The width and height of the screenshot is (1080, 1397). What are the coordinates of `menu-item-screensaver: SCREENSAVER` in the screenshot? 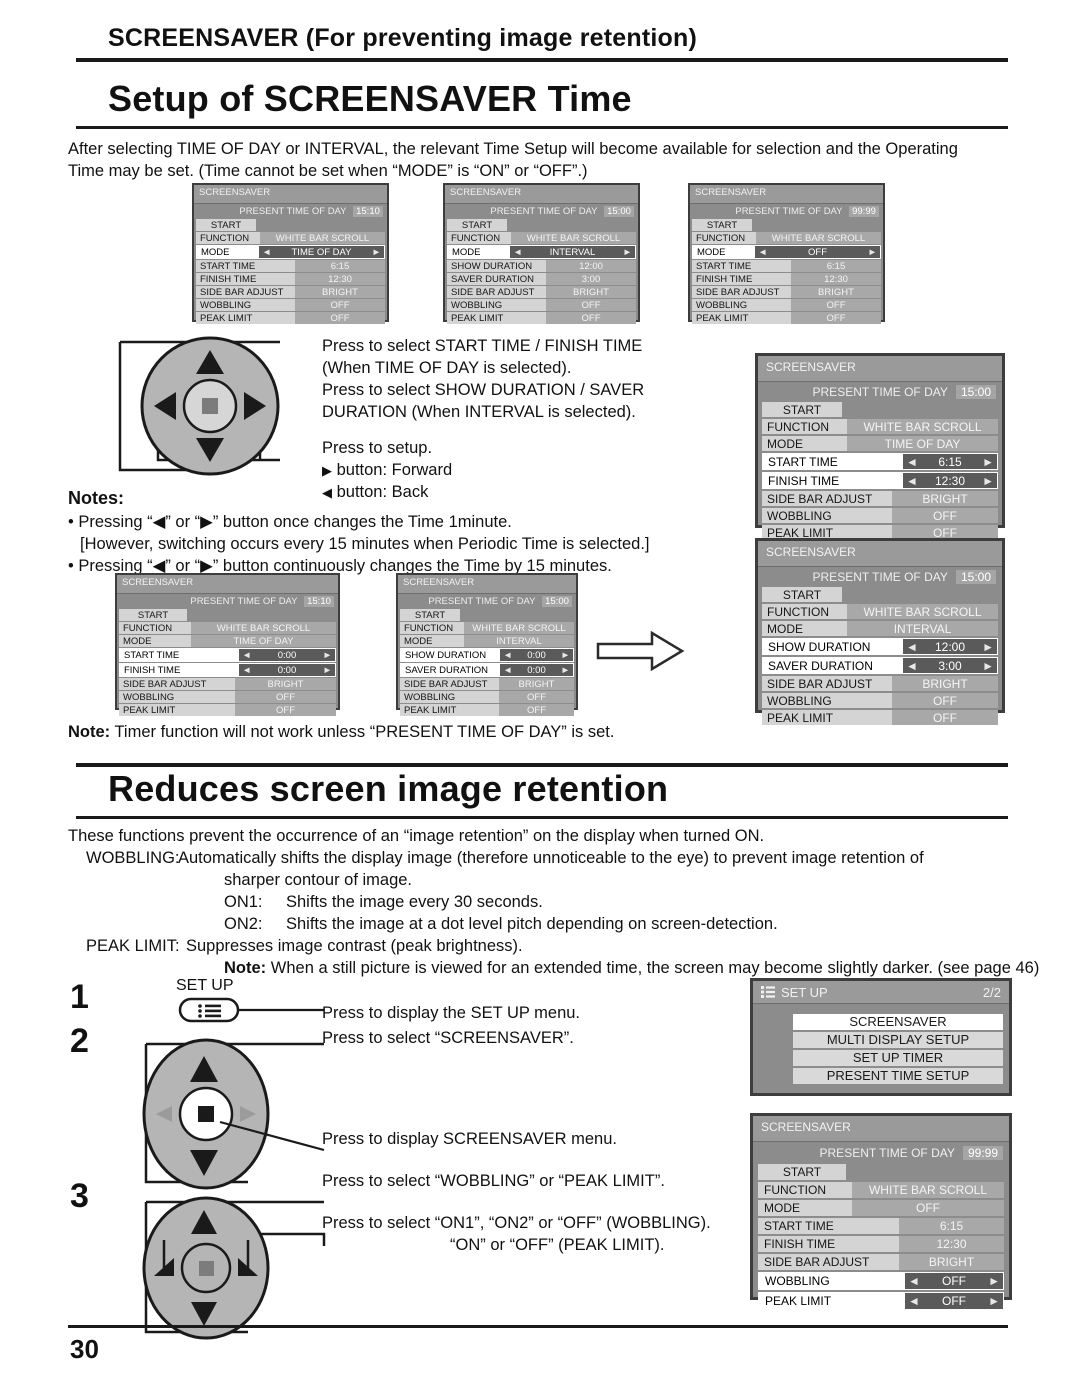 It's located at (898, 1022).